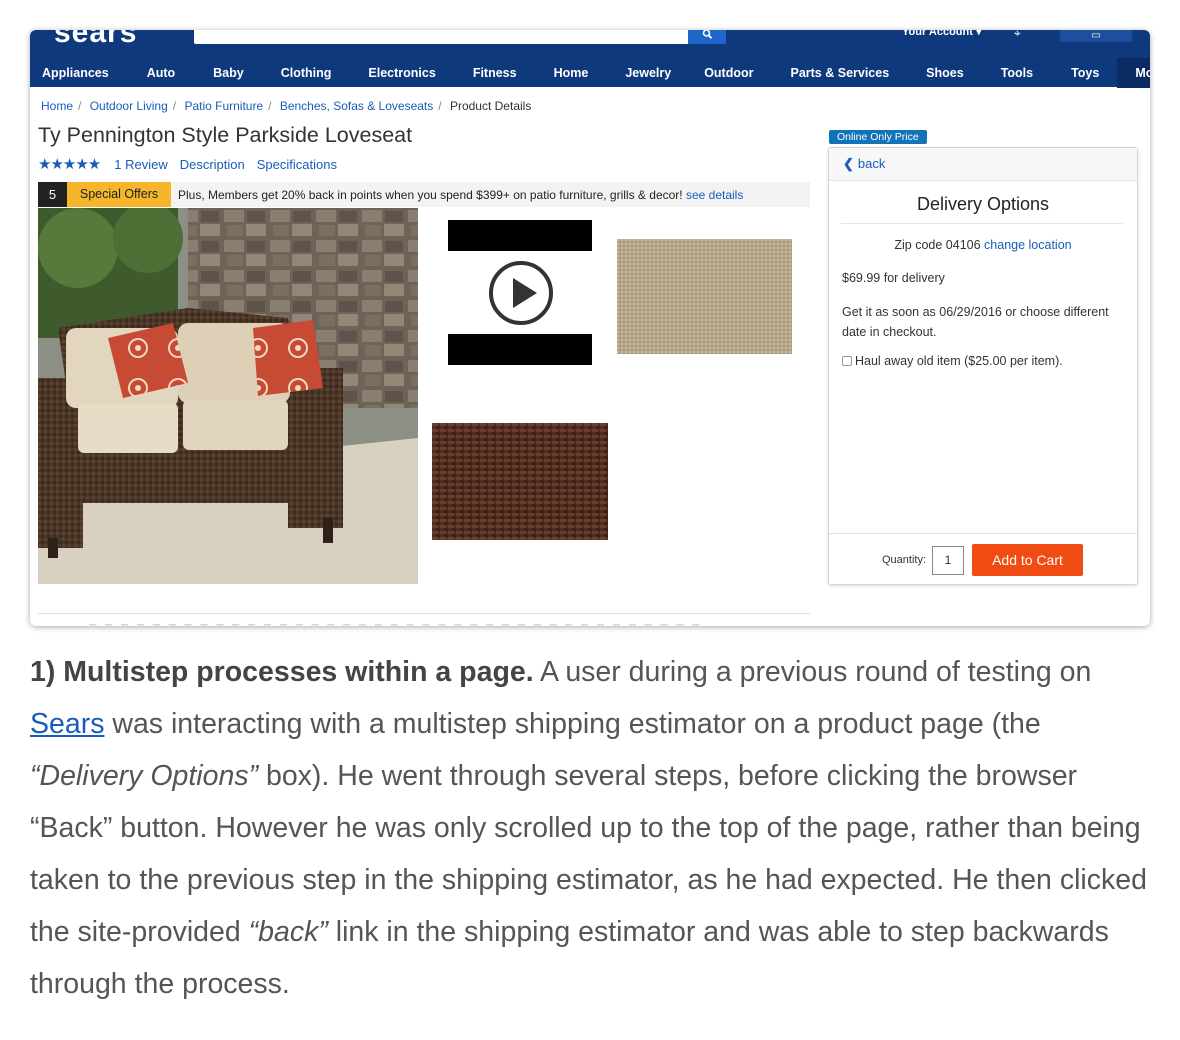 The width and height of the screenshot is (1180, 1040). I want to click on nav-item-toys: Toys, so click(1085, 73).